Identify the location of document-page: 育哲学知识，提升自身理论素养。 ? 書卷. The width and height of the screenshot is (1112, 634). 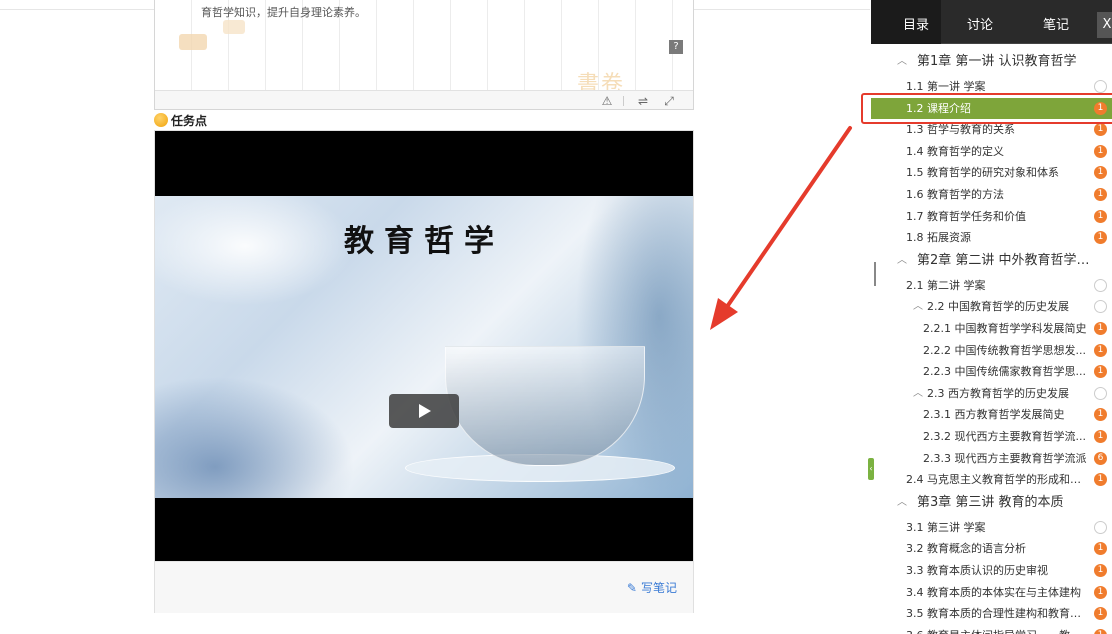
(424, 48).